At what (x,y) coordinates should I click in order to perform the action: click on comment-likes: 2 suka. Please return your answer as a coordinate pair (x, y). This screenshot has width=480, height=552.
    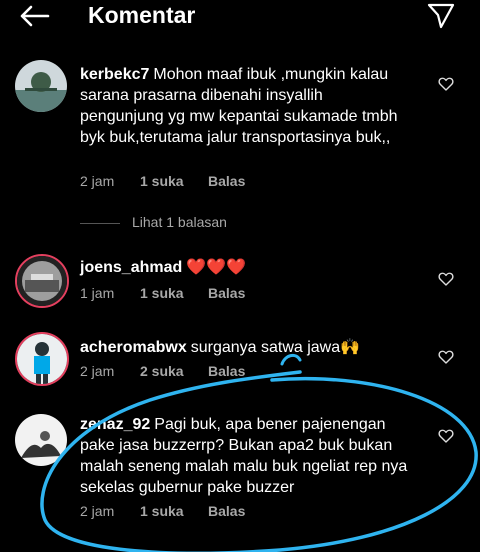
    Looking at the image, I should click on (174, 371).